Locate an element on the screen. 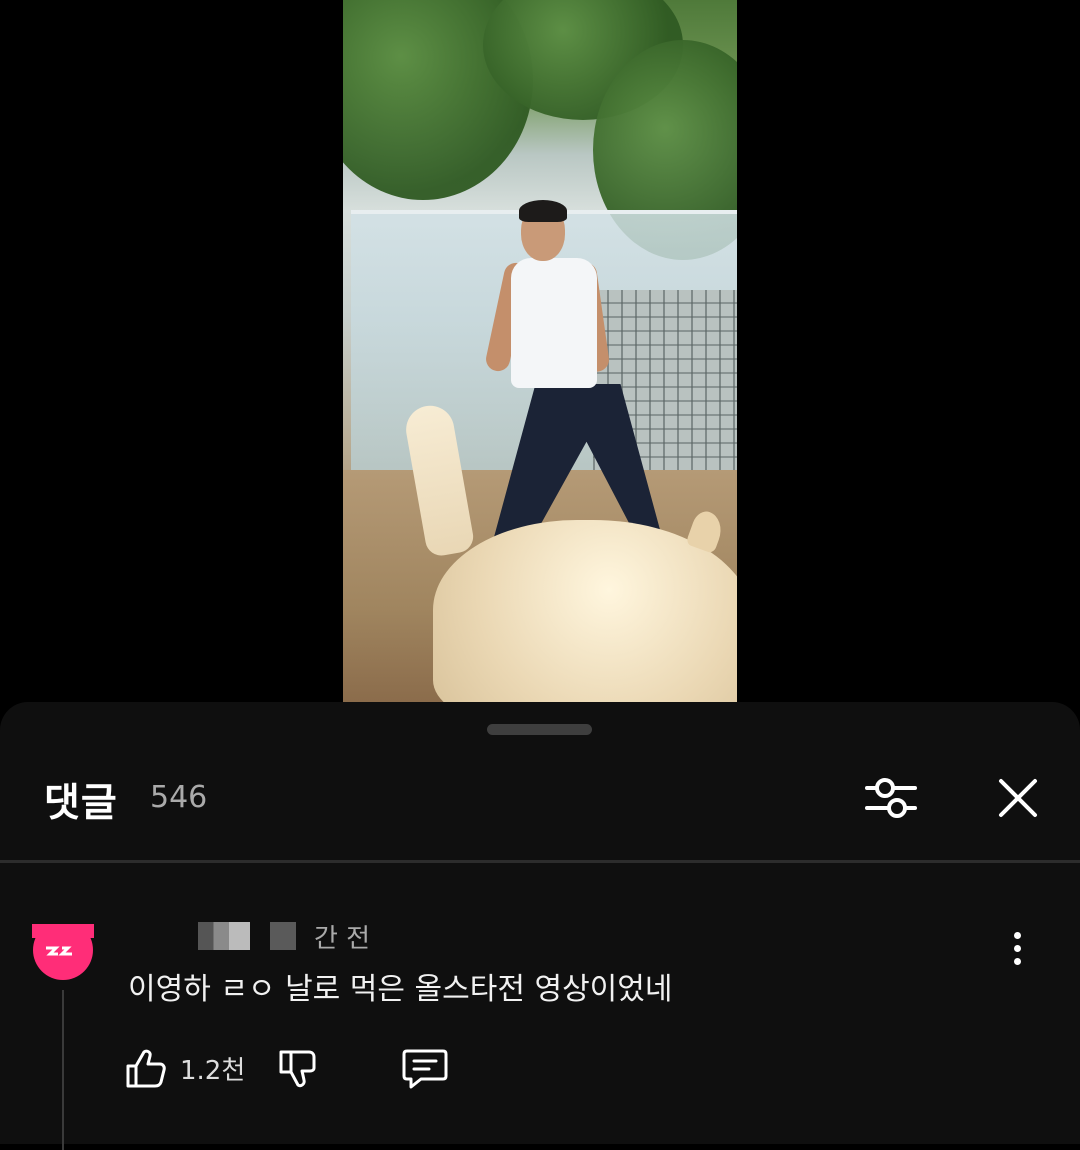  dog-body is located at coordinates (585, 611).